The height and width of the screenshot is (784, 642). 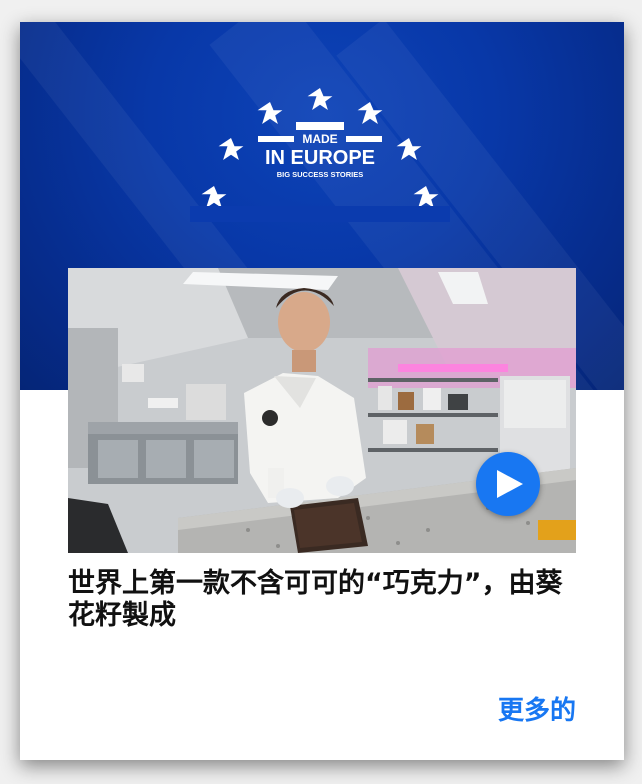 I want to click on logo-line2: IN EUROPE, so click(x=320, y=158).